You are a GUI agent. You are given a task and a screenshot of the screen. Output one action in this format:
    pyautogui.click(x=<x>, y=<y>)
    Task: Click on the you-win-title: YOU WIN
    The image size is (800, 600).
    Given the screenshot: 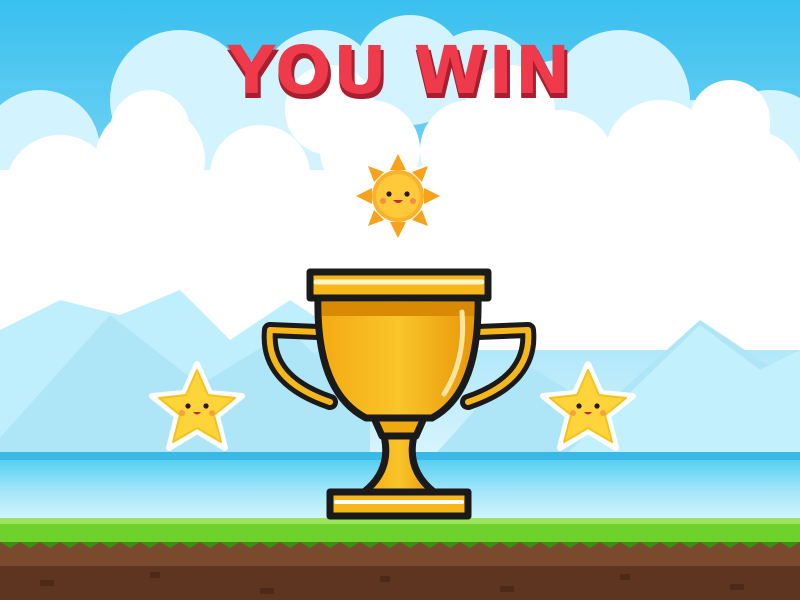 What is the action you would take?
    pyautogui.click(x=400, y=70)
    